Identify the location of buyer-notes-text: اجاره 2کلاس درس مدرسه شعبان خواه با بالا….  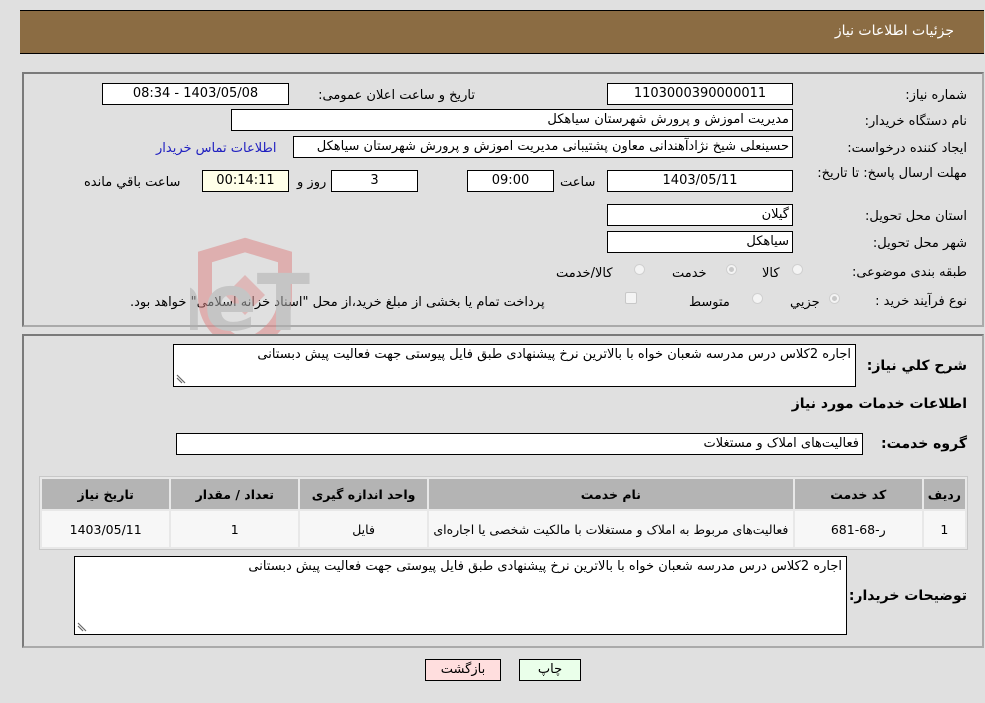
(545, 566).